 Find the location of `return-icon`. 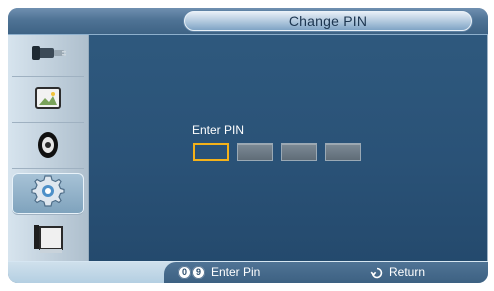

return-icon is located at coordinates (377, 273).